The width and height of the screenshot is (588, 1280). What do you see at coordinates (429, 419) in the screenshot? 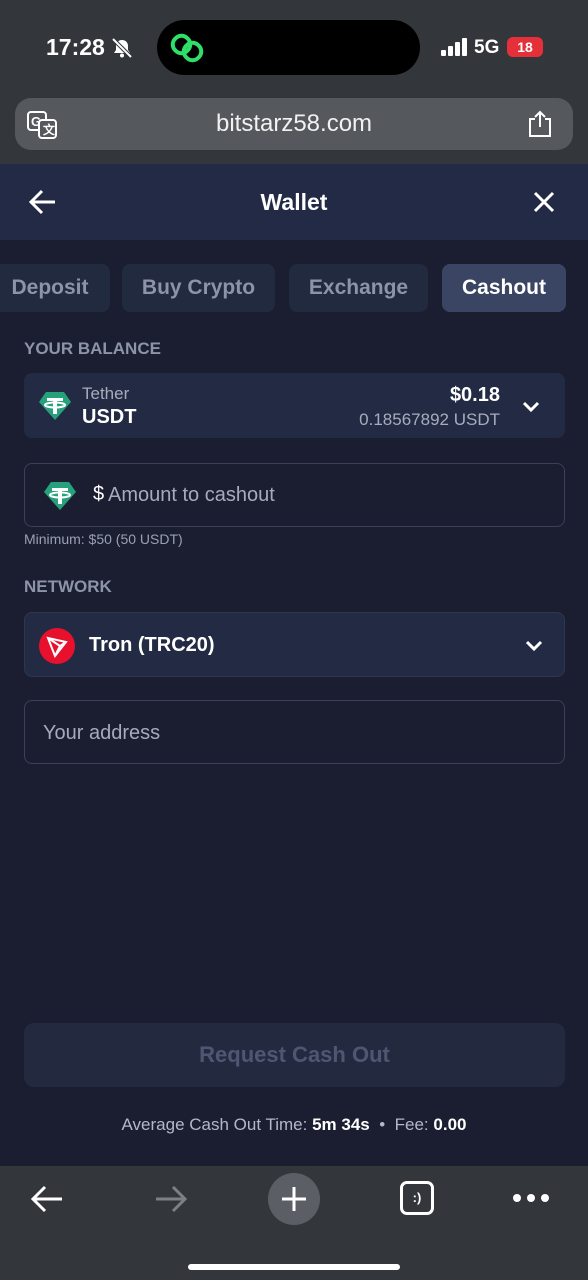
I see `balance-amount: 0.18567892 USDT` at bounding box center [429, 419].